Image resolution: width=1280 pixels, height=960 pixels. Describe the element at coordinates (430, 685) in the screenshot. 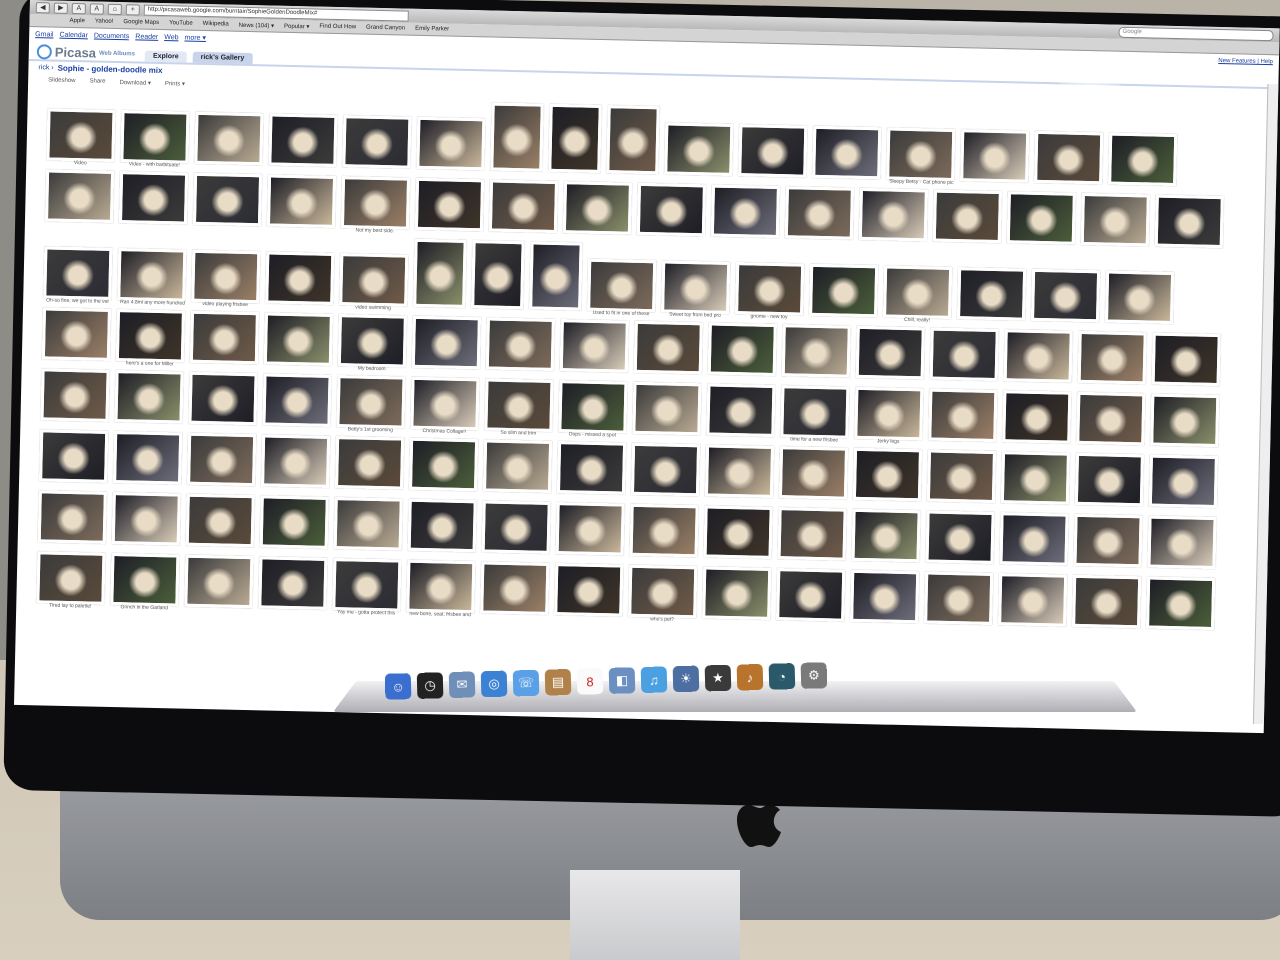

I see `dock-icon-dashboard-icon: ◷` at that location.